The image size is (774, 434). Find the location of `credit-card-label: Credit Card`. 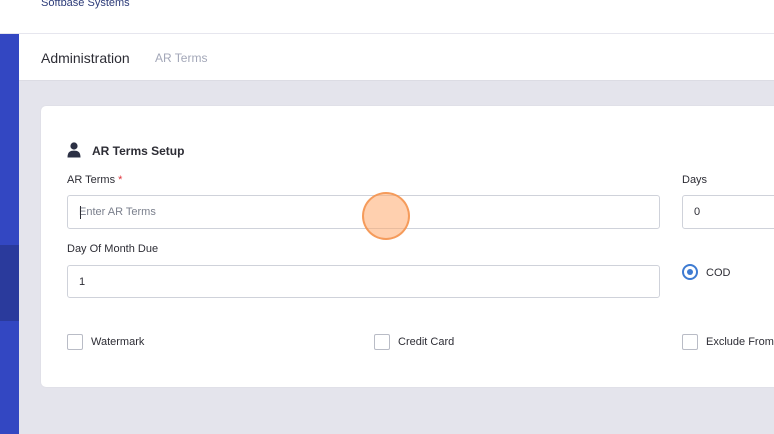

credit-card-label: Credit Card is located at coordinates (426, 342).